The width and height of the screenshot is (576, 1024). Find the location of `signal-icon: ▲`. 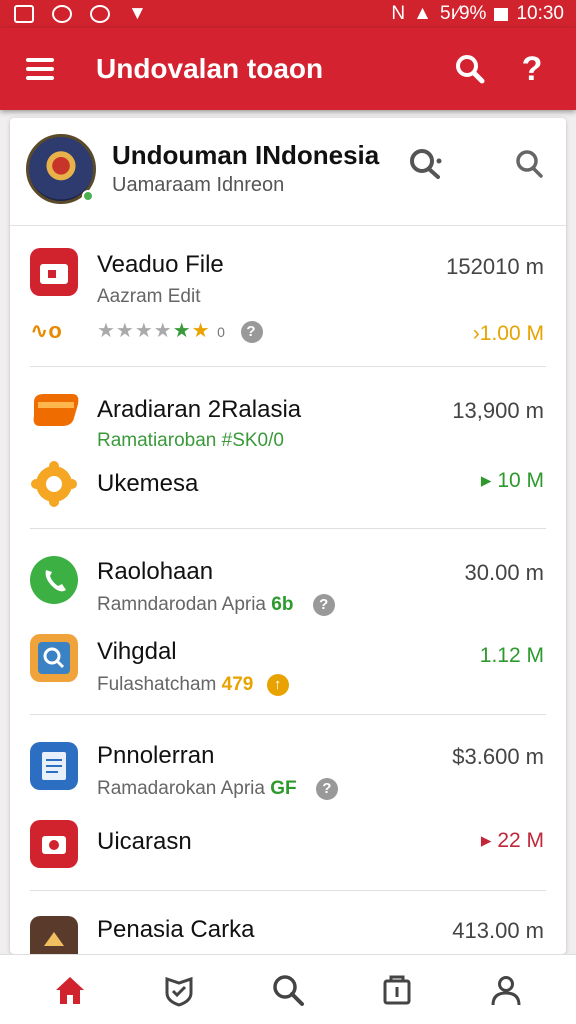

signal-icon: ▲ is located at coordinates (422, 13).